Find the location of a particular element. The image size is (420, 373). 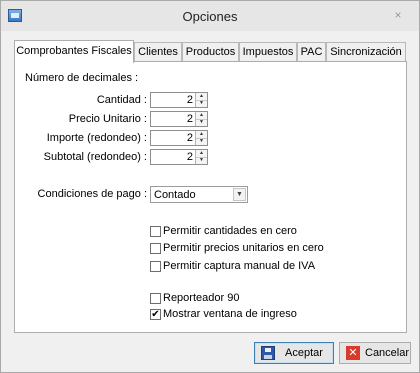

reporteador-90-checkbox is located at coordinates (155, 298).